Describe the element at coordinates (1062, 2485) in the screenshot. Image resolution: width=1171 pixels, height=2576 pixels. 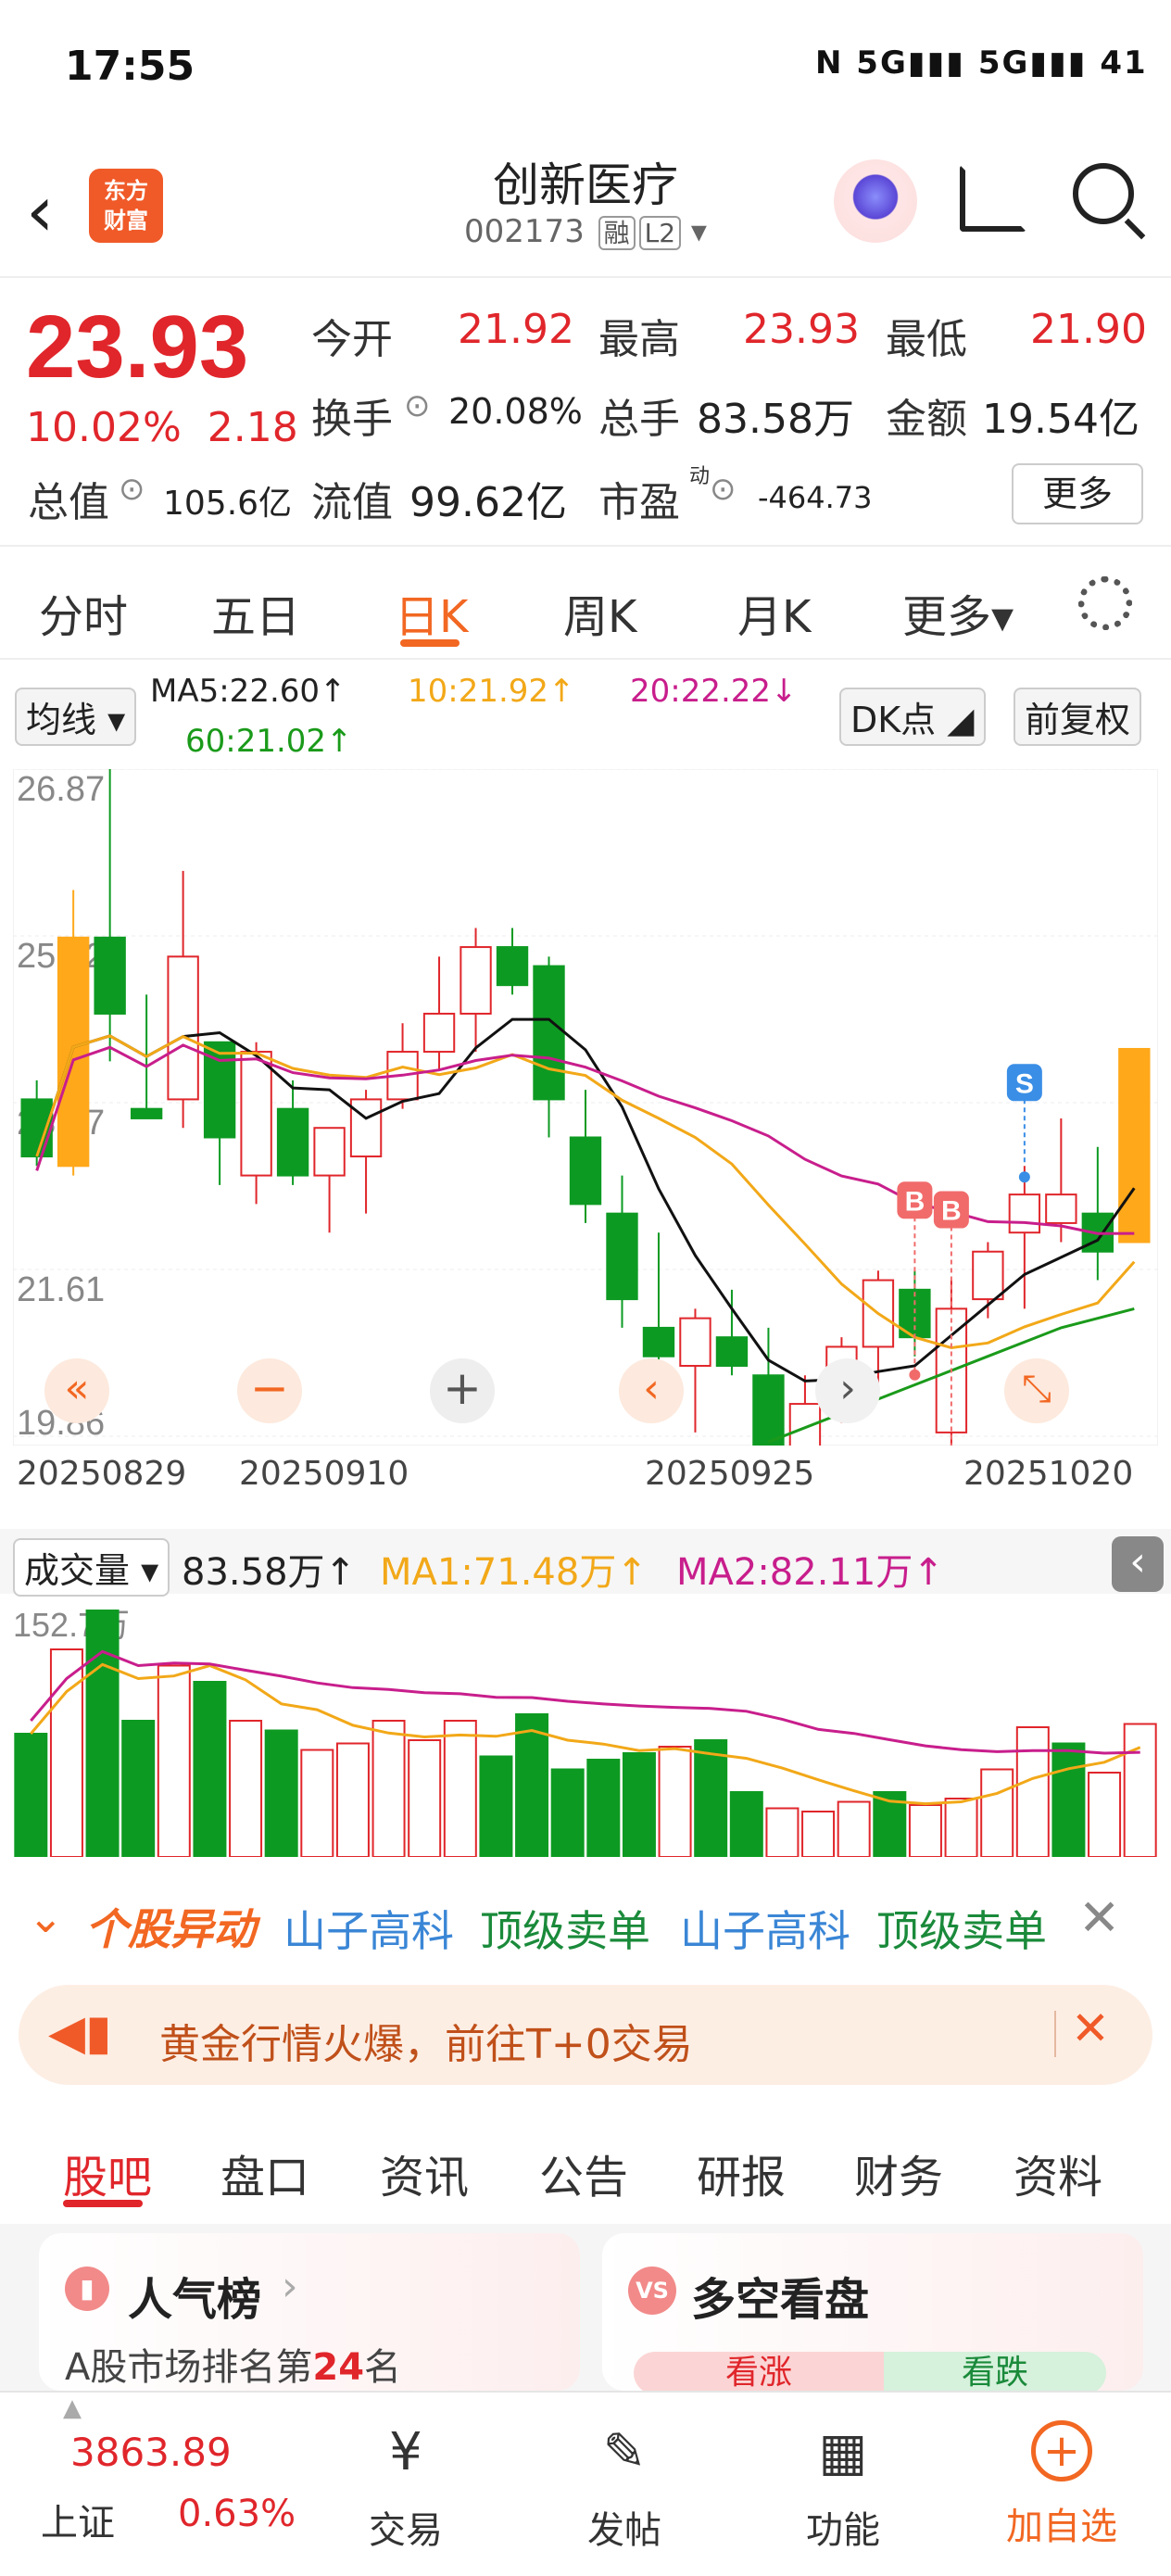
I see `nav-add-watchlist: + 加自选` at that location.